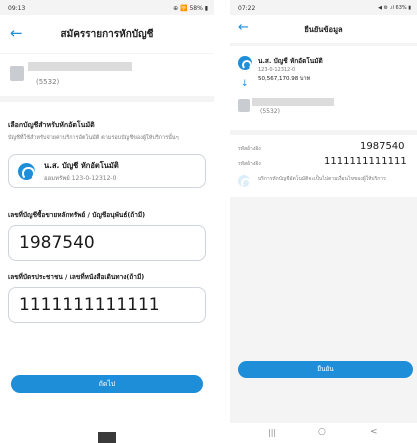  I want to click on from-account-number: 123-0-12312-0, so click(277, 70).